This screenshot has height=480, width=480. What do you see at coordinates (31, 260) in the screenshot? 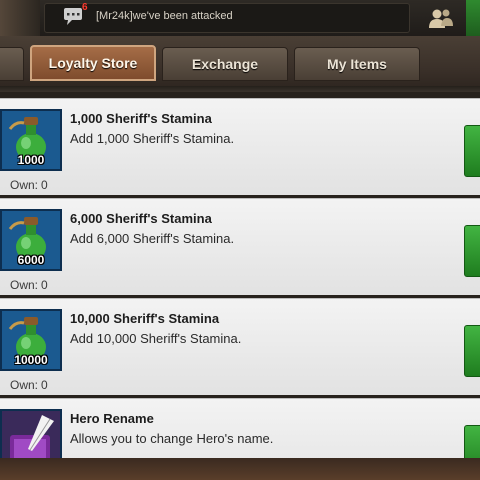
I see `item-quantity: 6000` at bounding box center [31, 260].